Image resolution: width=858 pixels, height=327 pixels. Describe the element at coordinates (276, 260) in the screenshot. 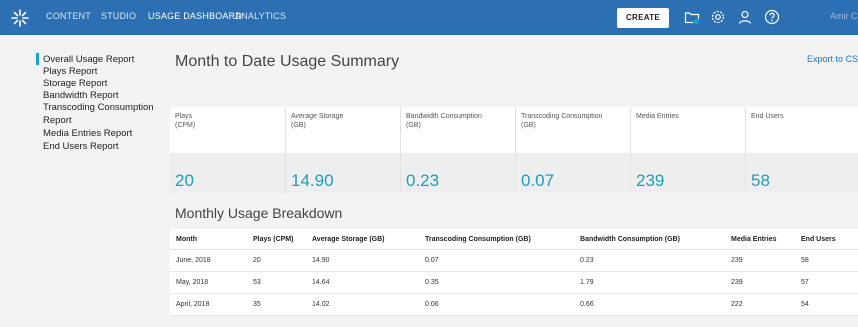

I see `table-cell: 20` at that location.